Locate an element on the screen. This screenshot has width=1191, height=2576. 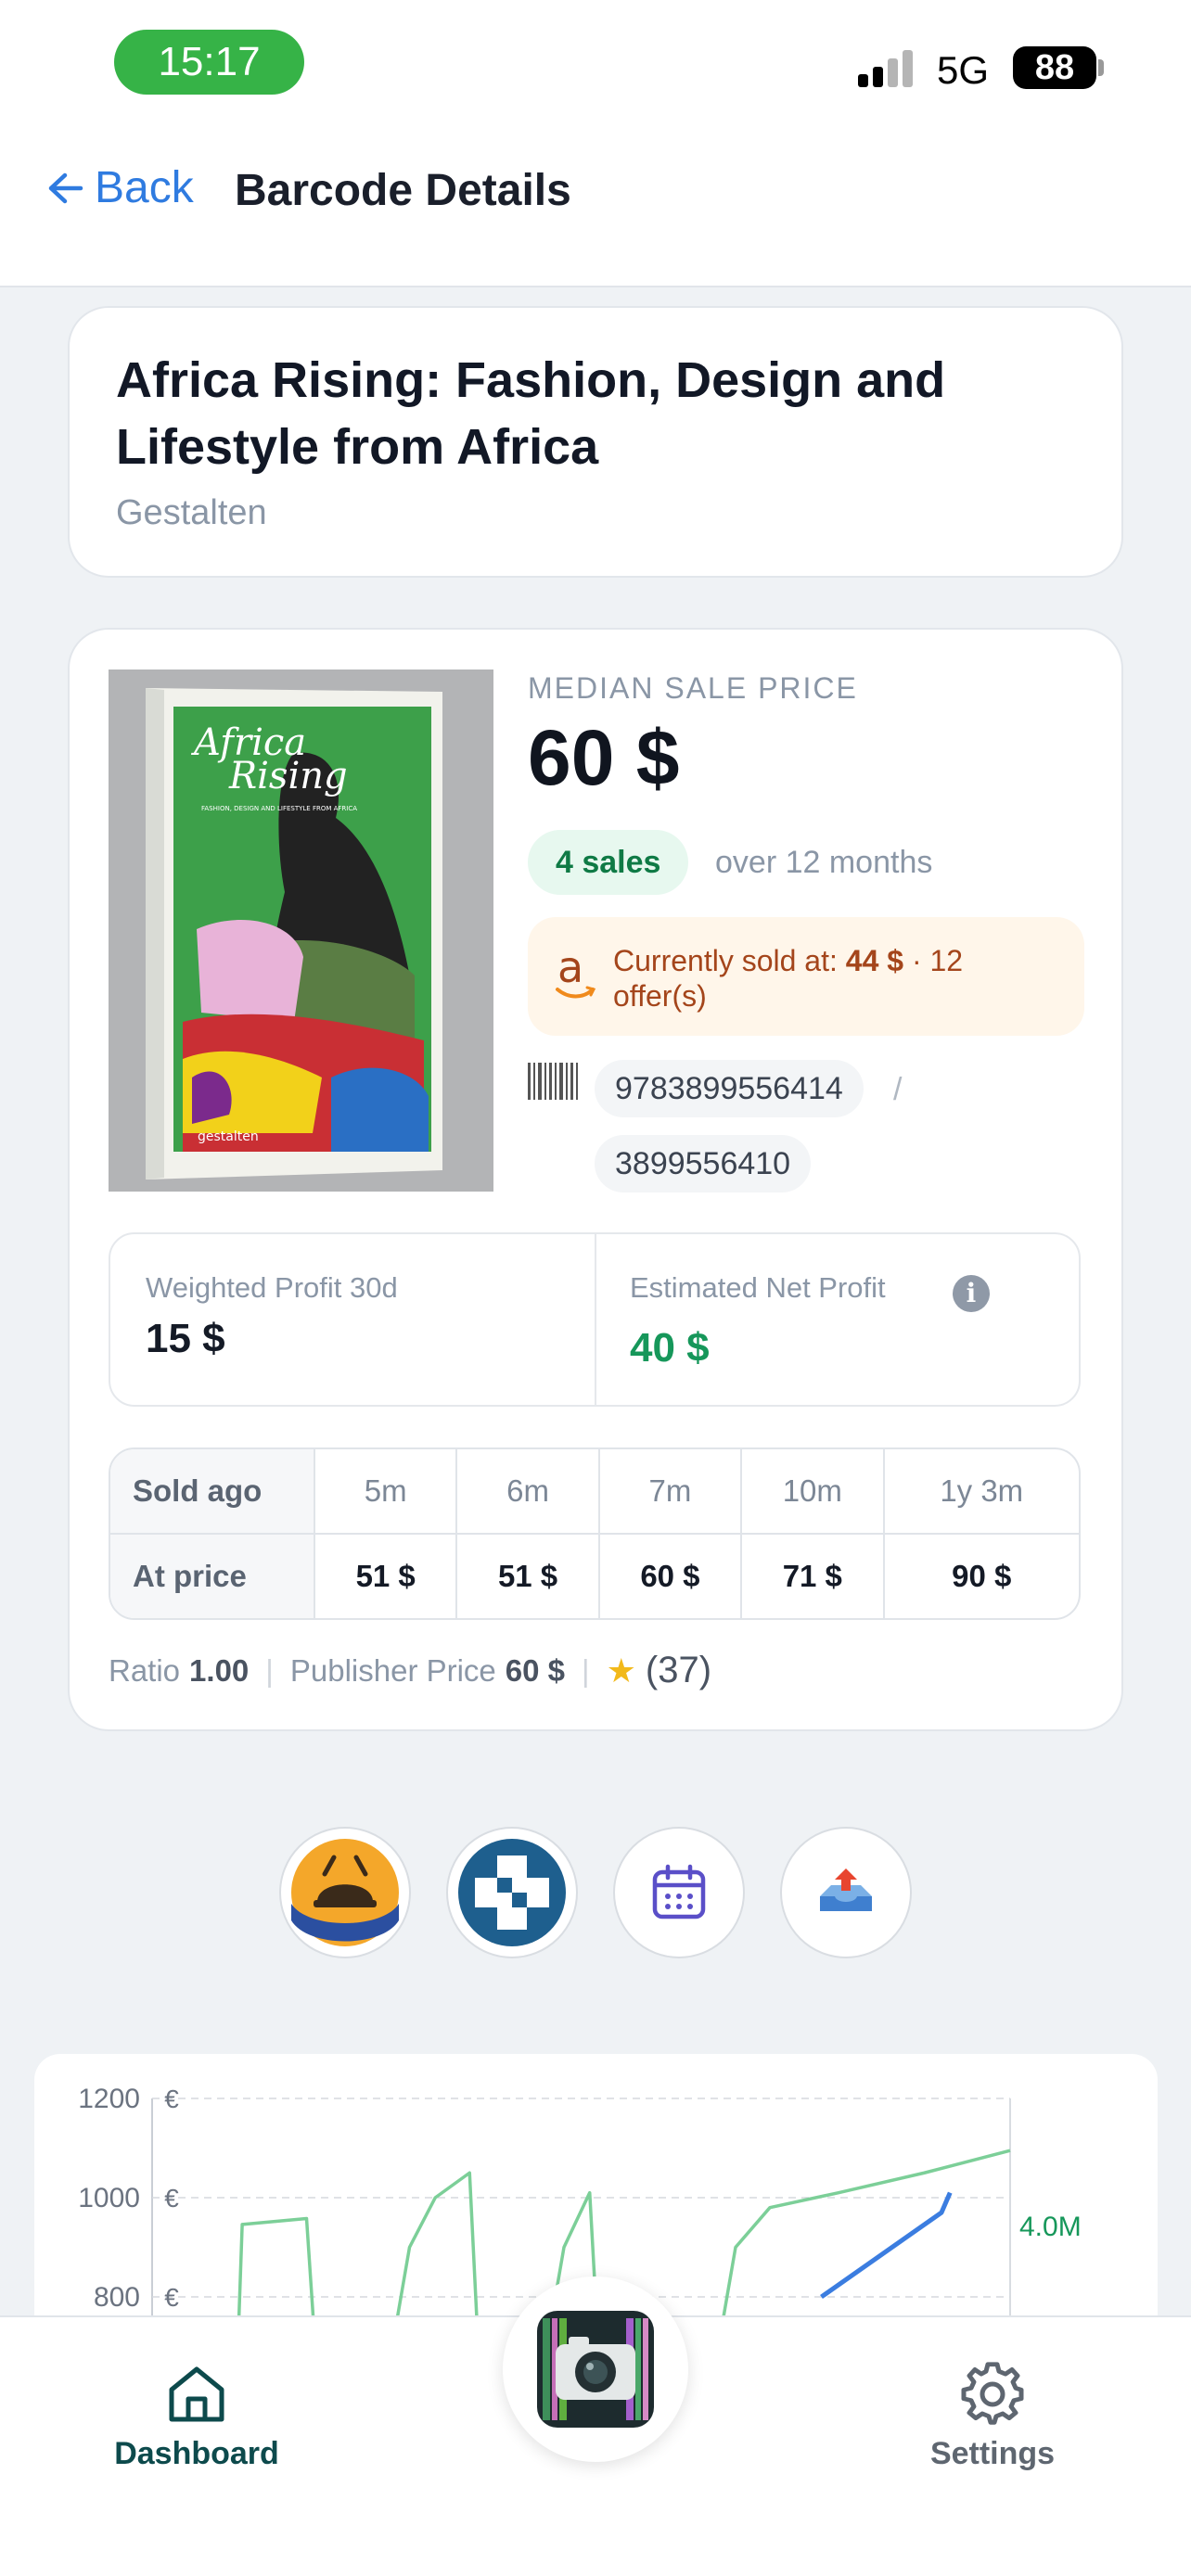
svg-text: a is located at coordinates (570, 970).